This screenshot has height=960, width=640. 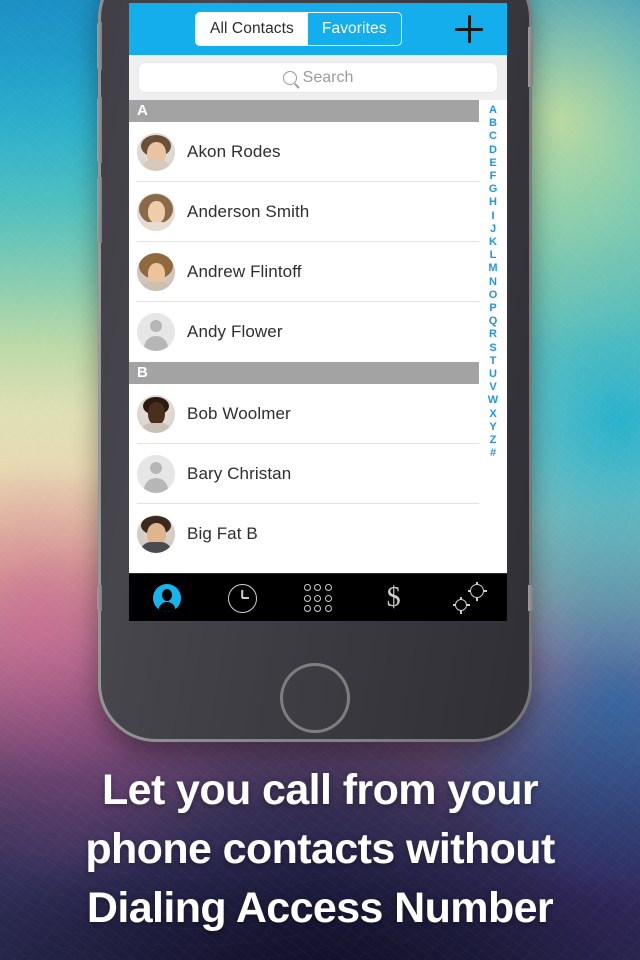 I want to click on caption-line-2: phone contacts without, so click(x=320, y=849).